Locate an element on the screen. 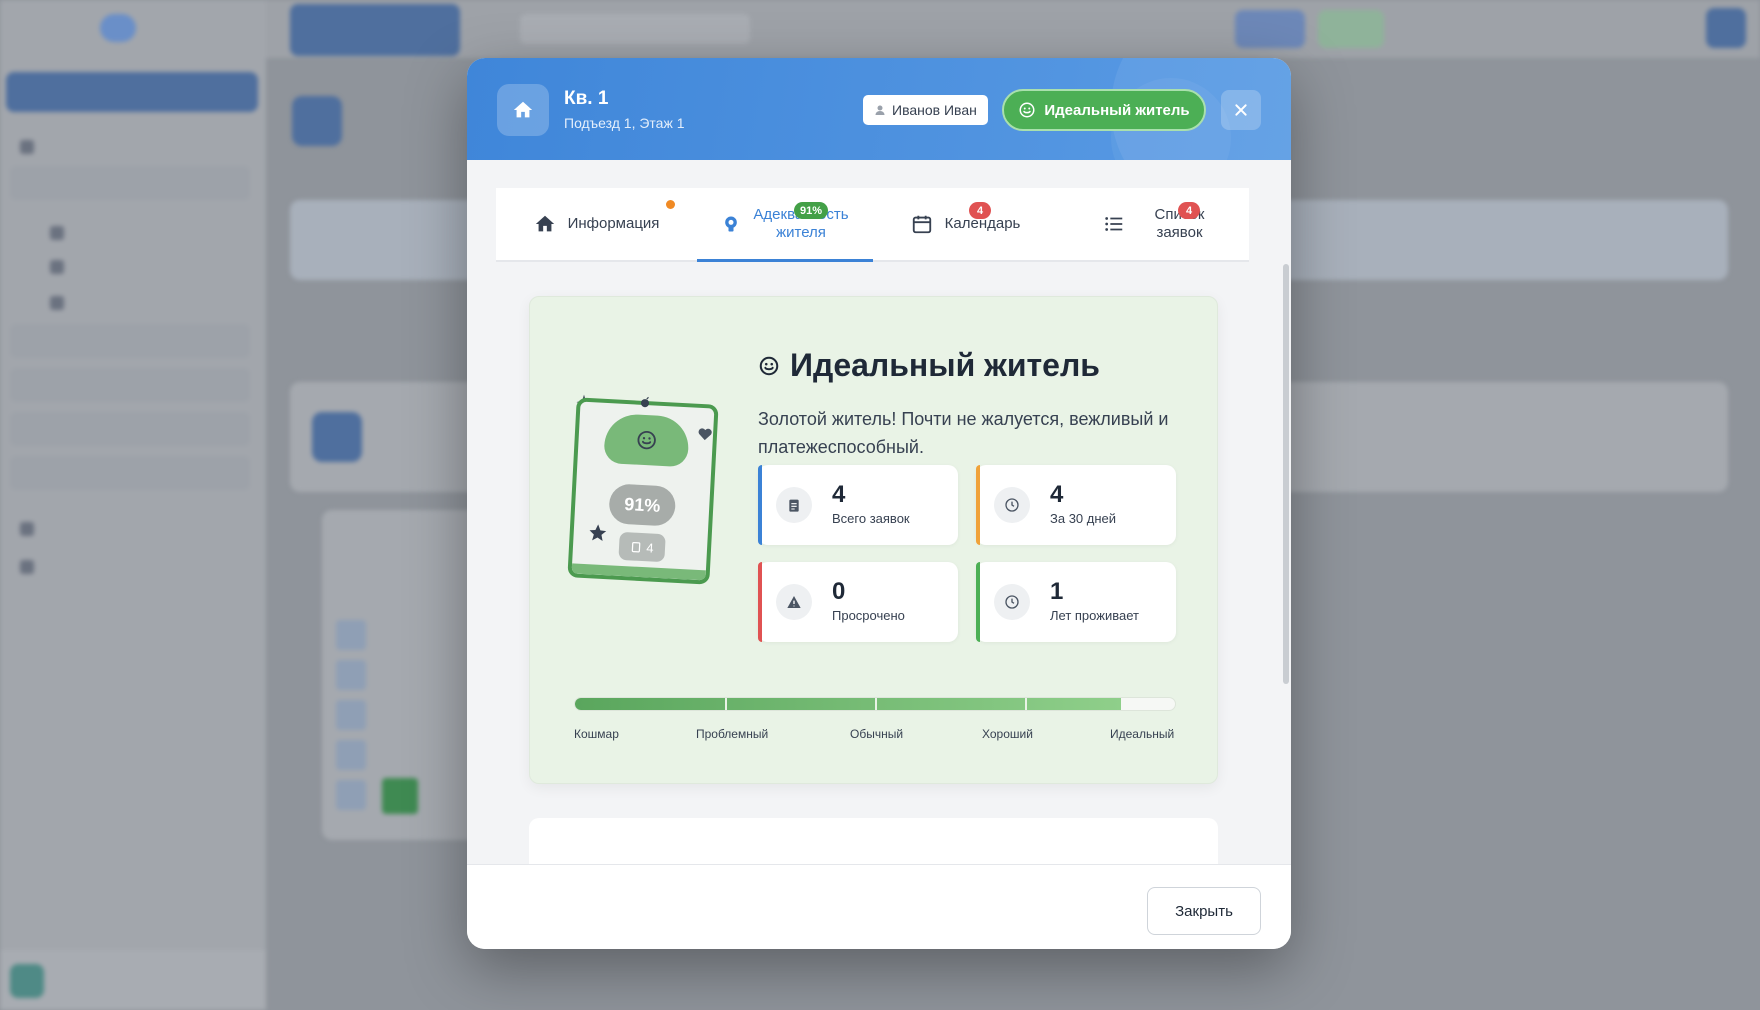 This screenshot has width=1760, height=1010. modal-scrollbar is located at coordinates (1286, 474).